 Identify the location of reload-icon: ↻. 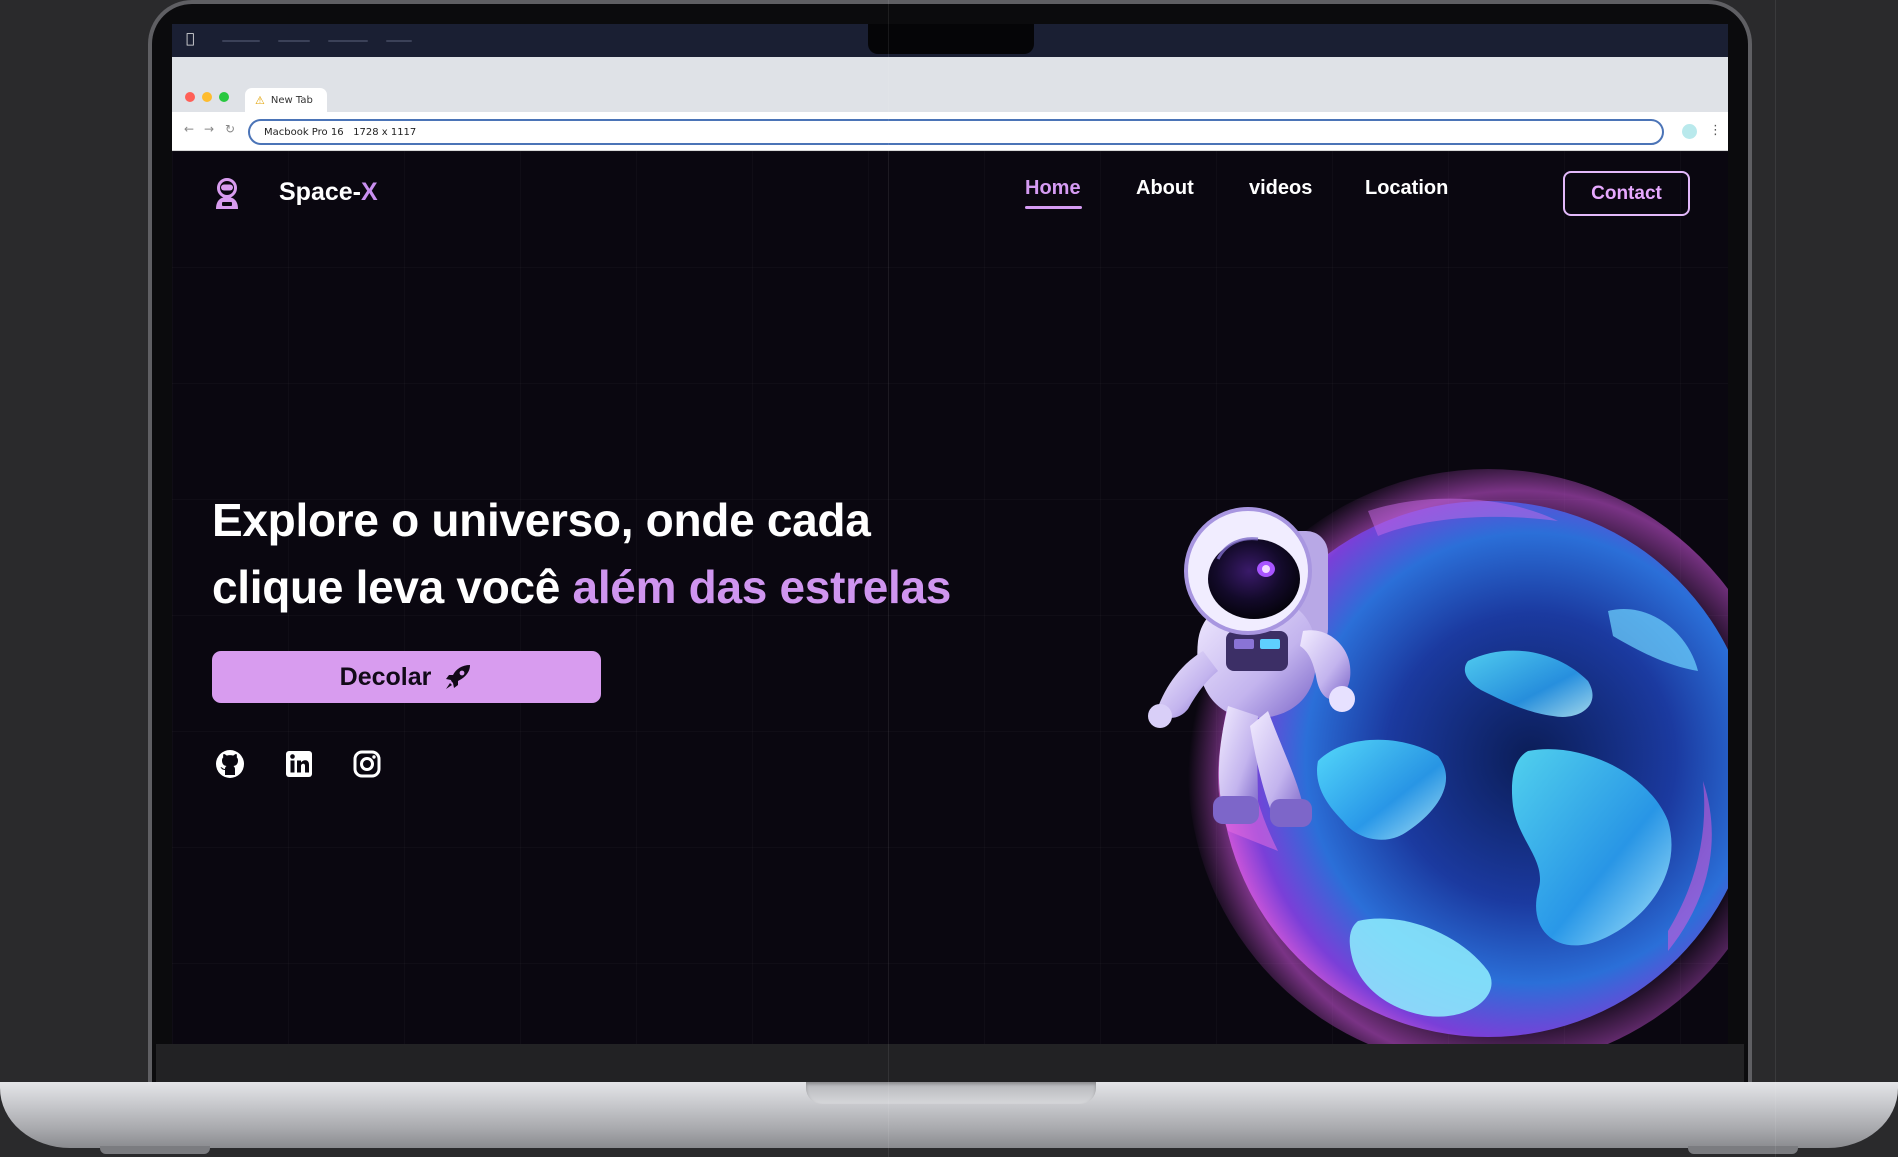
(230, 129).